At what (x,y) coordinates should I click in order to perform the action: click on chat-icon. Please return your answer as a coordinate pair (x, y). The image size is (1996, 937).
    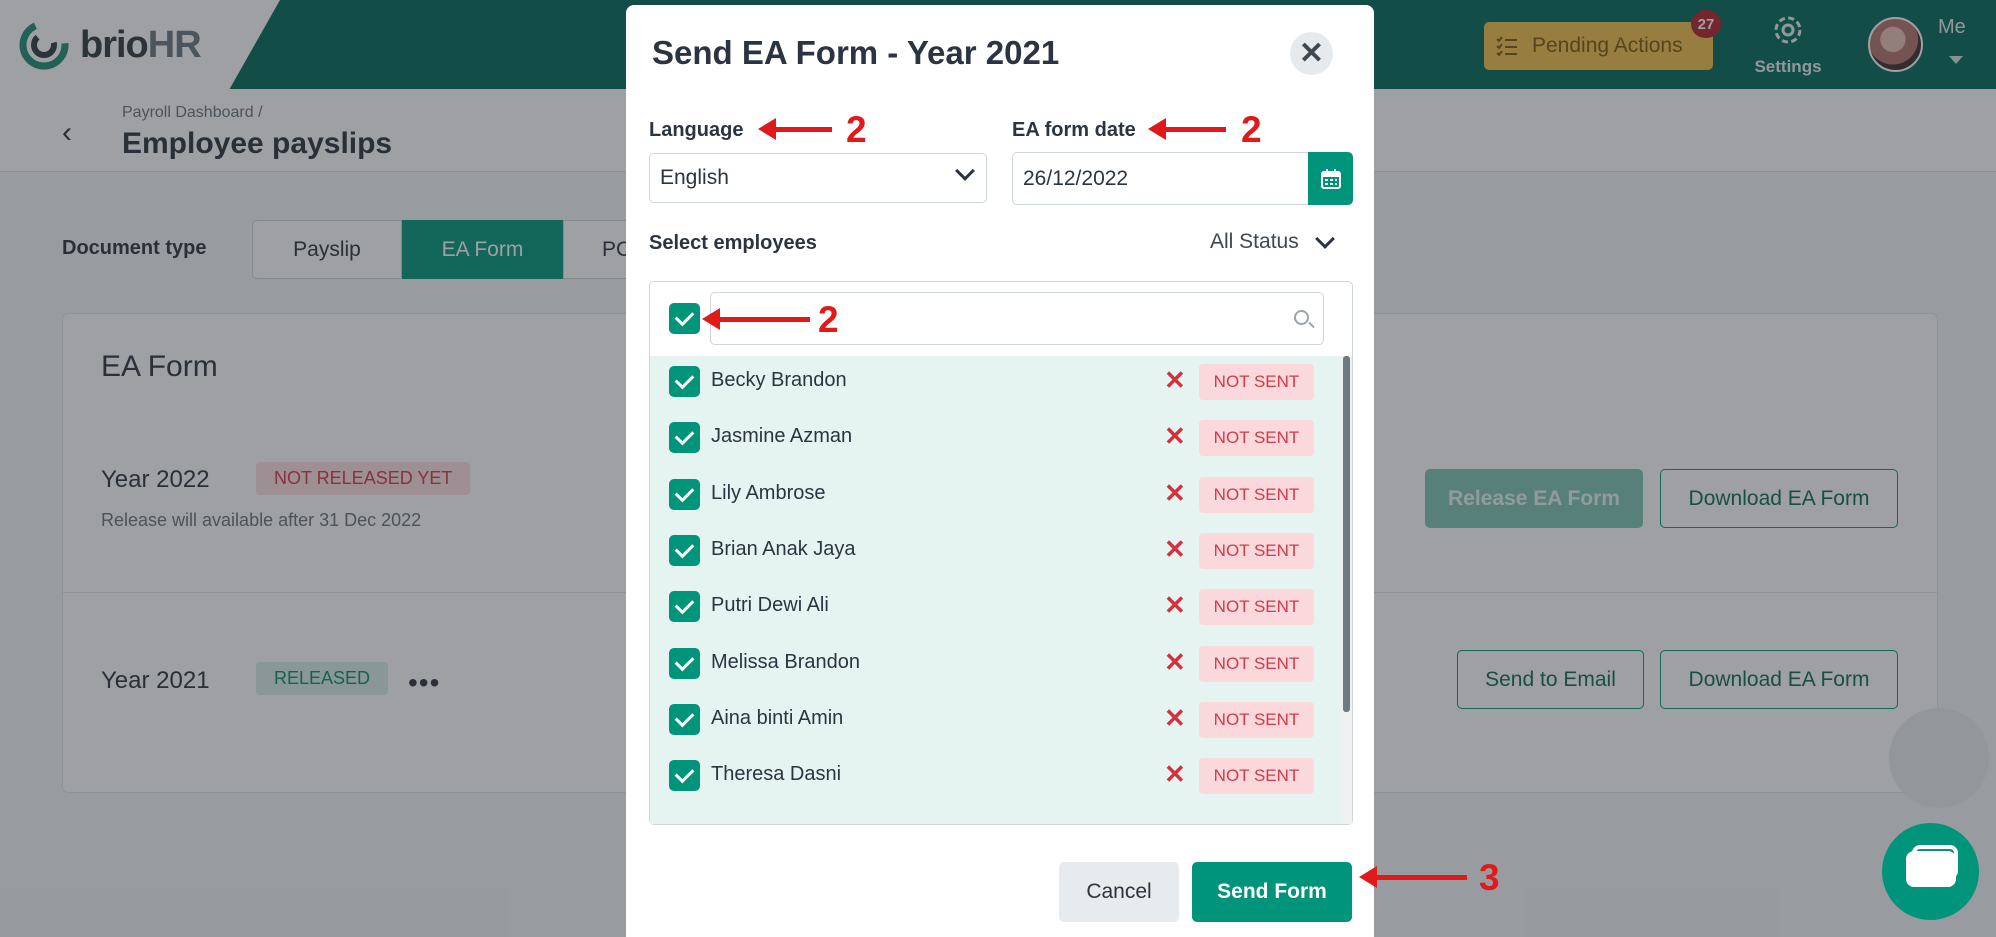
    Looking at the image, I should click on (1931, 869).